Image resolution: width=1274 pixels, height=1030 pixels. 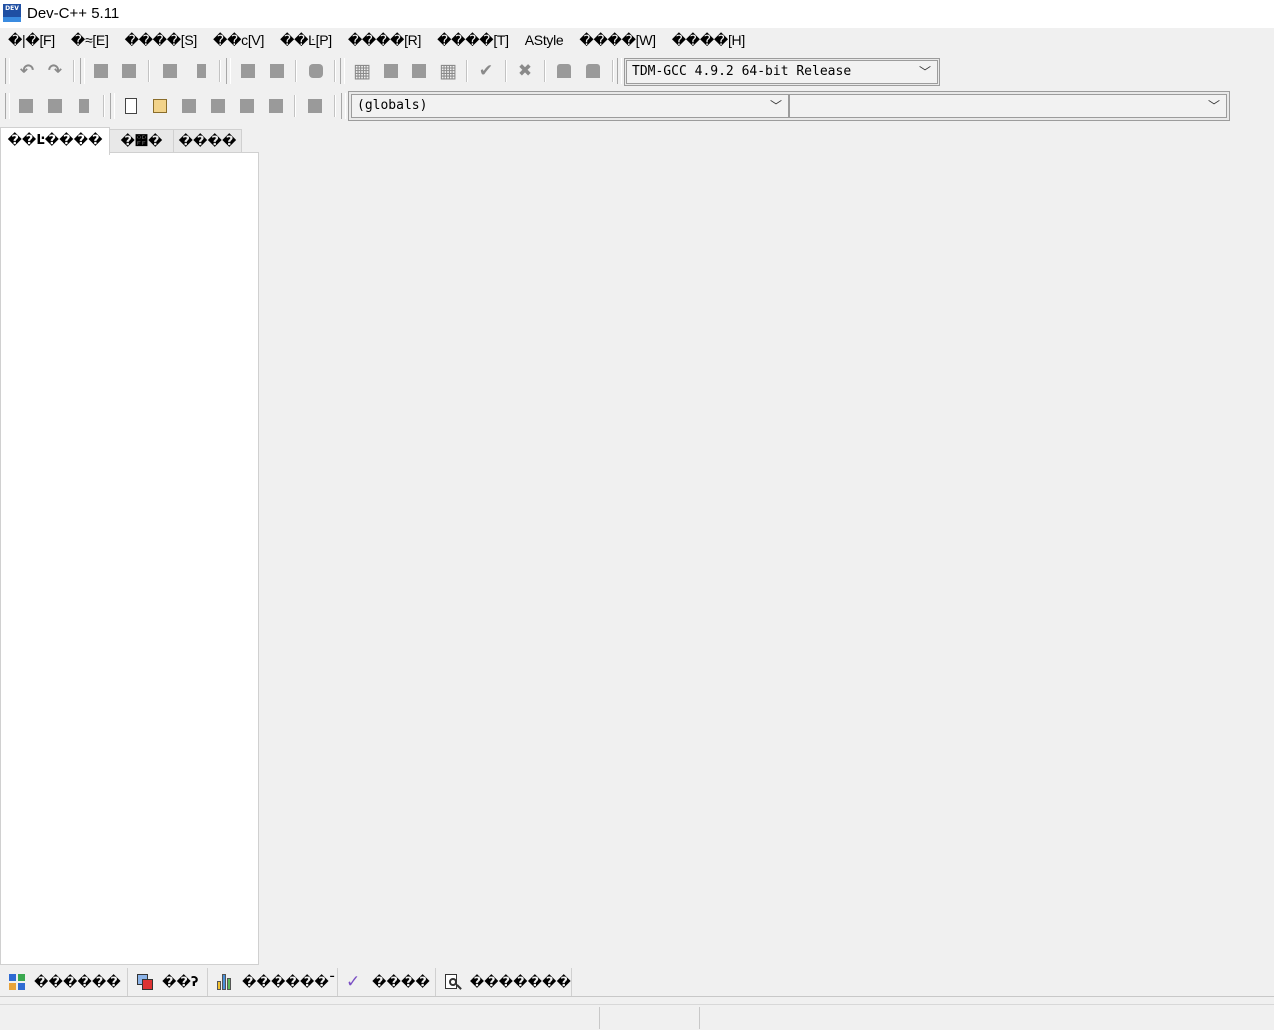 I want to click on tab-find-results-label: �������, so click(x=520, y=982).